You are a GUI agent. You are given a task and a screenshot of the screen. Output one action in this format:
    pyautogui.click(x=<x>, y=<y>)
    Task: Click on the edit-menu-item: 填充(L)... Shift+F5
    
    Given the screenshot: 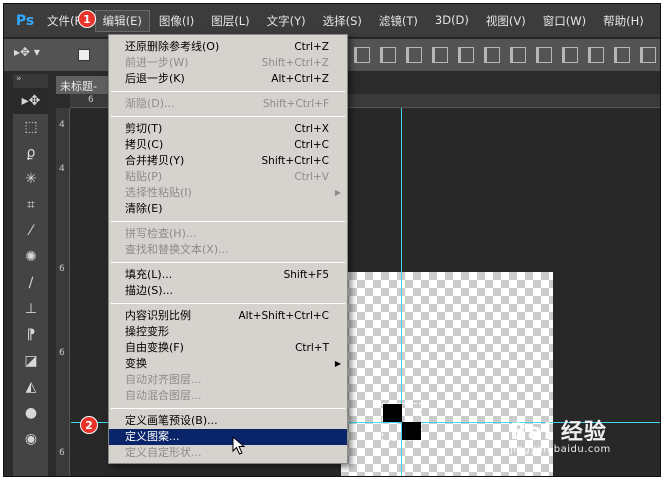 What is the action you would take?
    pyautogui.click(x=228, y=275)
    